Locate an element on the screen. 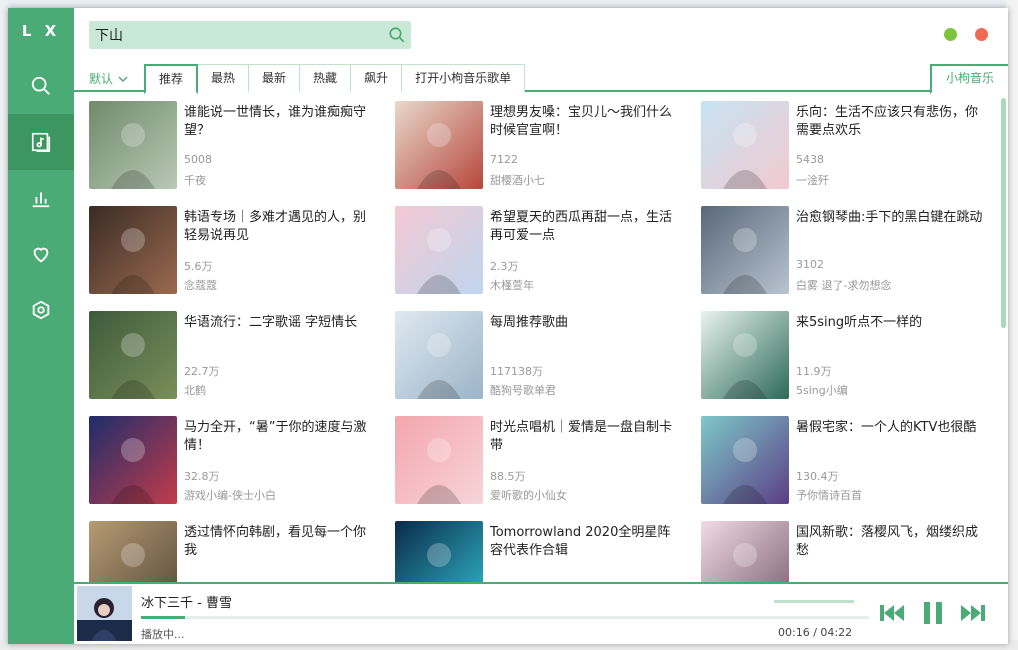  search-box is located at coordinates (250, 35).